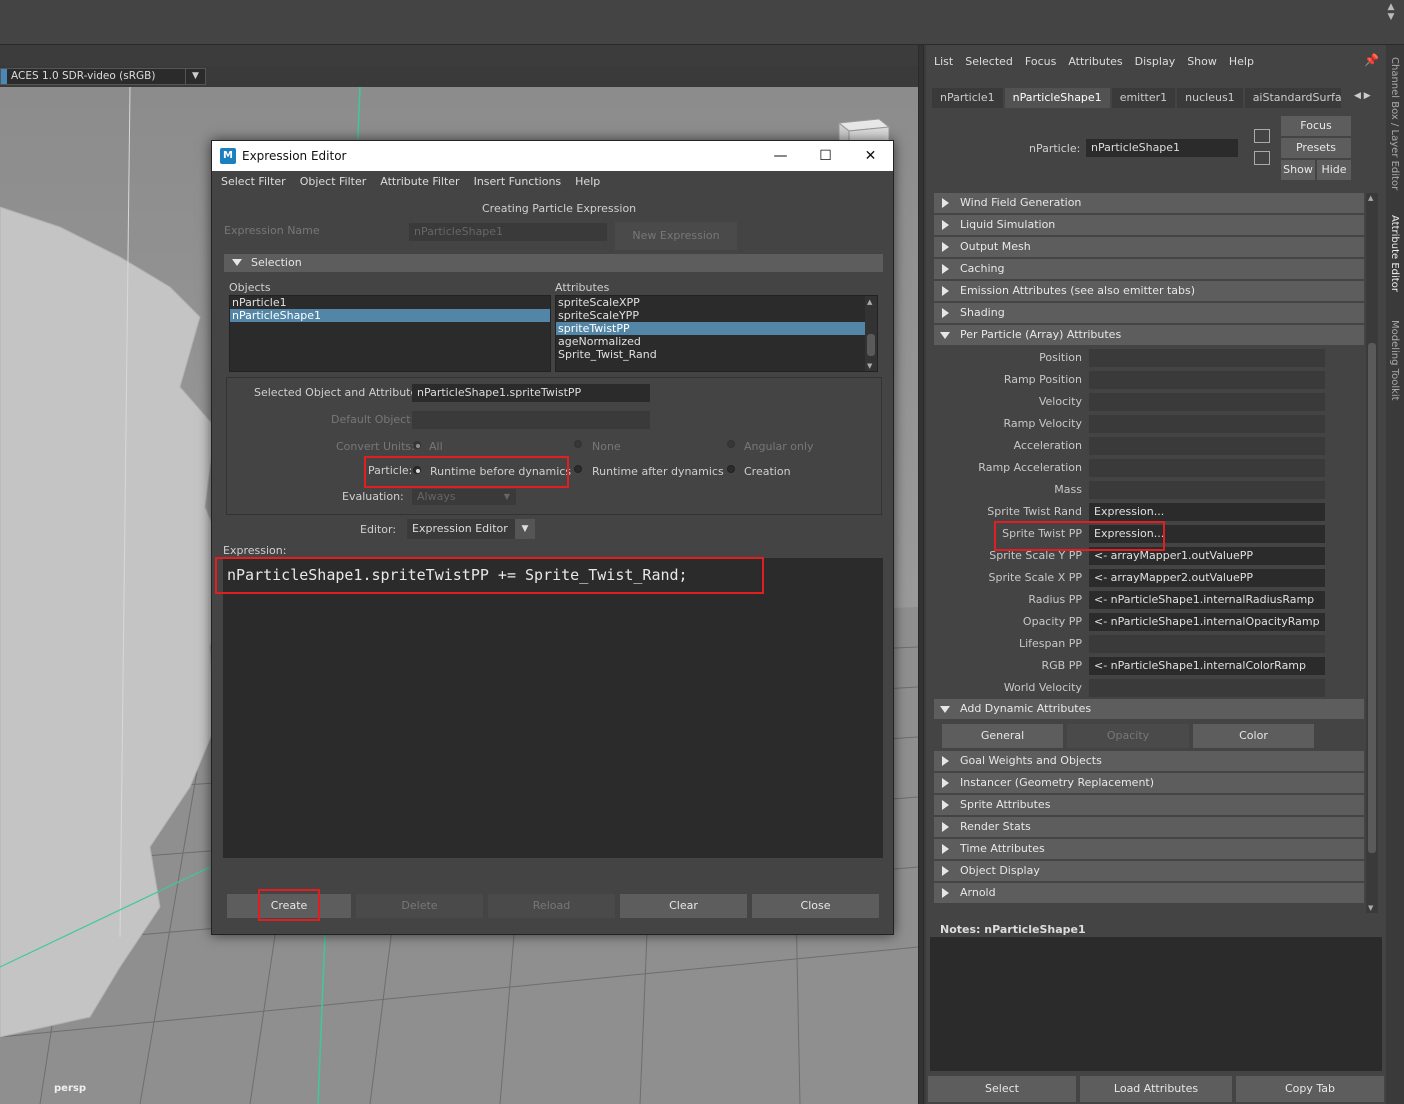 The height and width of the screenshot is (1104, 1404). Describe the element at coordinates (1394, 360) in the screenshot. I see `tab-modeling-toolkit: Modeling Toolkit` at that location.